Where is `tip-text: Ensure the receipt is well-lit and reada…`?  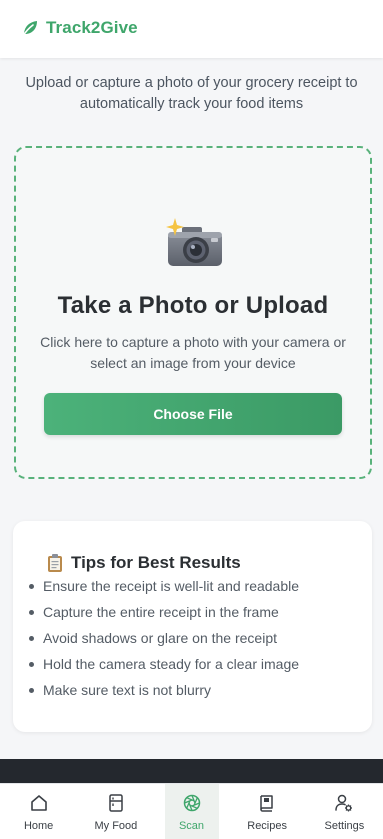
tip-text: Ensure the receipt is well-lit and reada… is located at coordinates (171, 586).